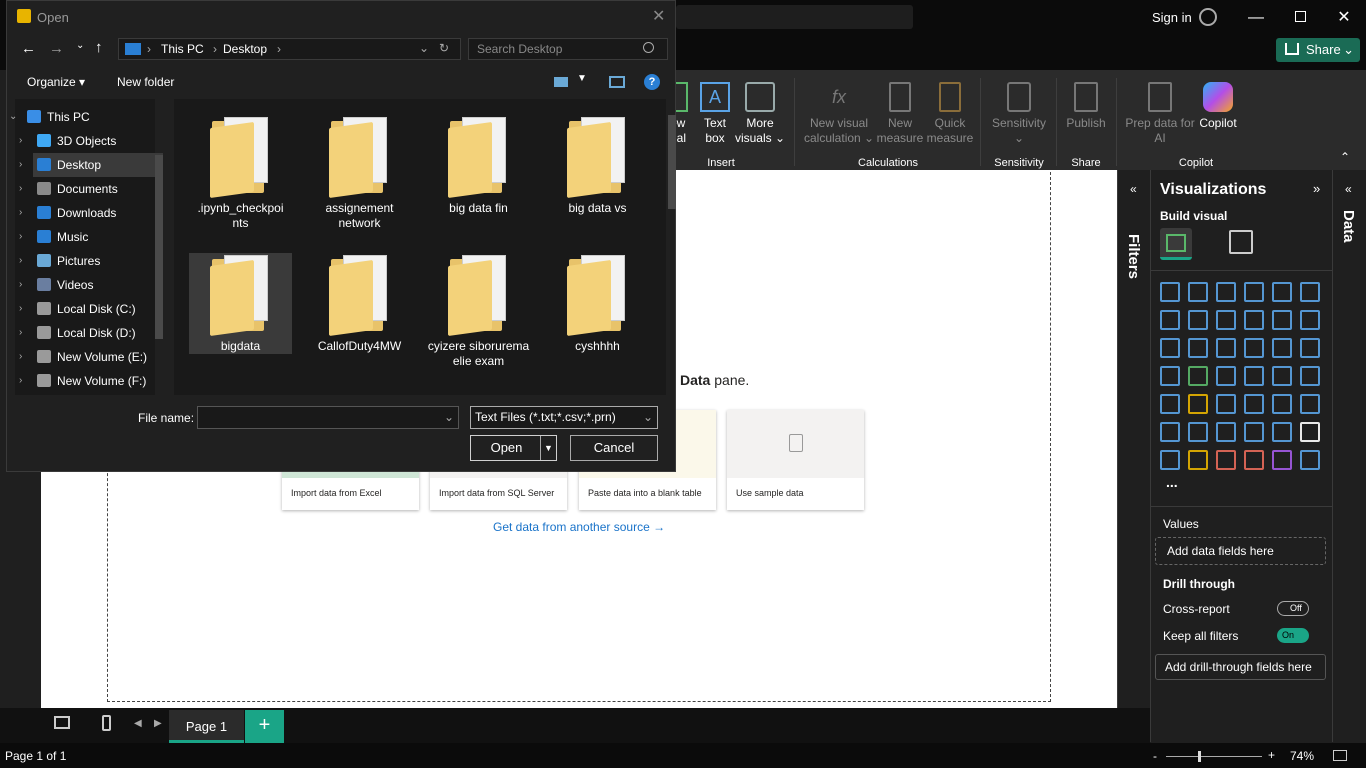 The image size is (1366, 768). Describe the element at coordinates (1271, 755) in the screenshot. I see `zoom-in-icon: +` at that location.